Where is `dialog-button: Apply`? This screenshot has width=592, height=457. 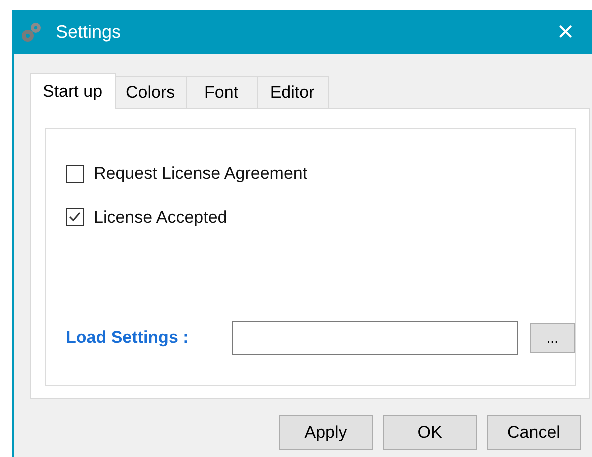 dialog-button: Apply is located at coordinates (326, 432).